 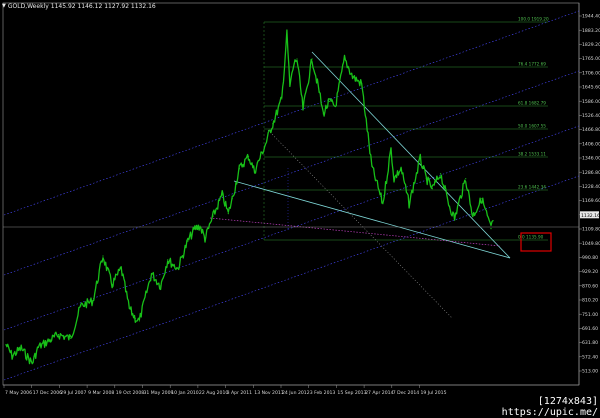 What do you see at coordinates (590, 357) in the screenshot?
I see `price-tick-label: 572.40` at bounding box center [590, 357].